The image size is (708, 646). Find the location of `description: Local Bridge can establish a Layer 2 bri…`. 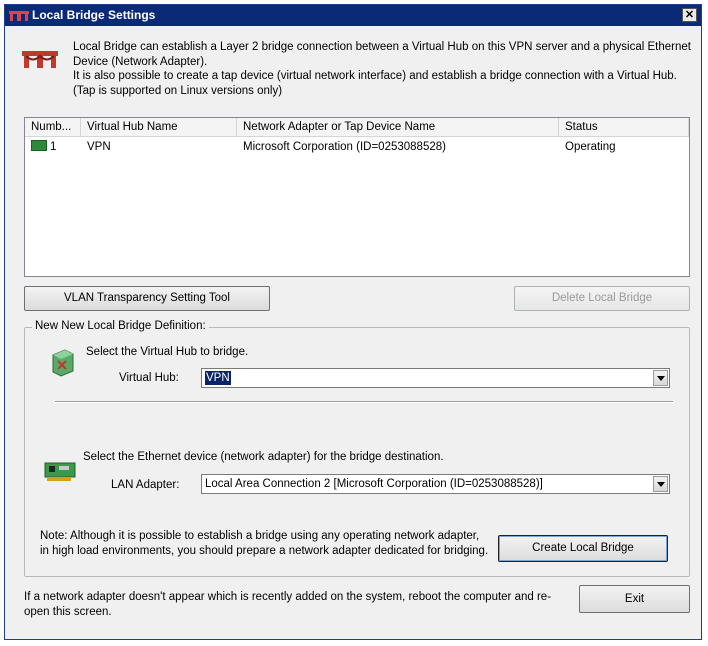

description: Local Bridge can establish a Layer 2 bri… is located at coordinates (383, 69).